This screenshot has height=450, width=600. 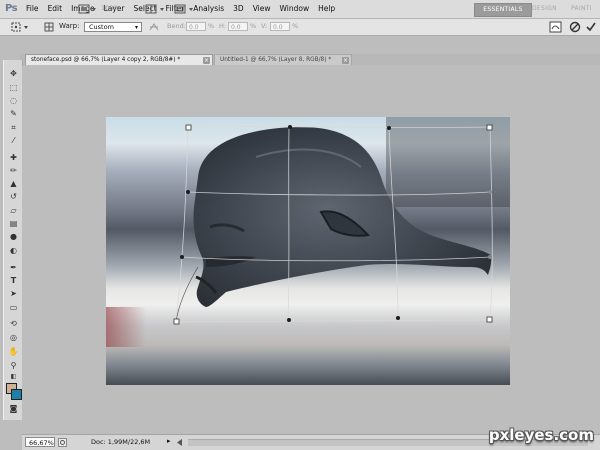 I want to click on warp-style-select: Custom ▾, so click(x=113, y=27).